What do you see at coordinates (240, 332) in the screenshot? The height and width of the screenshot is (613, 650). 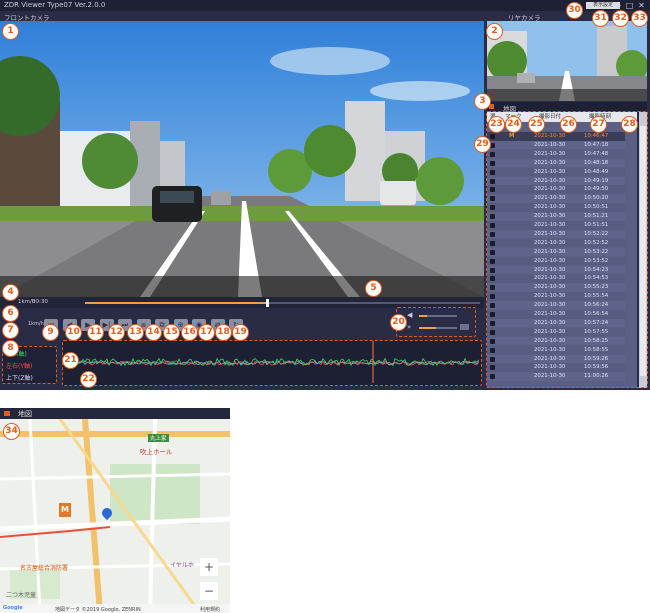 I see `callout-19: 19` at bounding box center [240, 332].